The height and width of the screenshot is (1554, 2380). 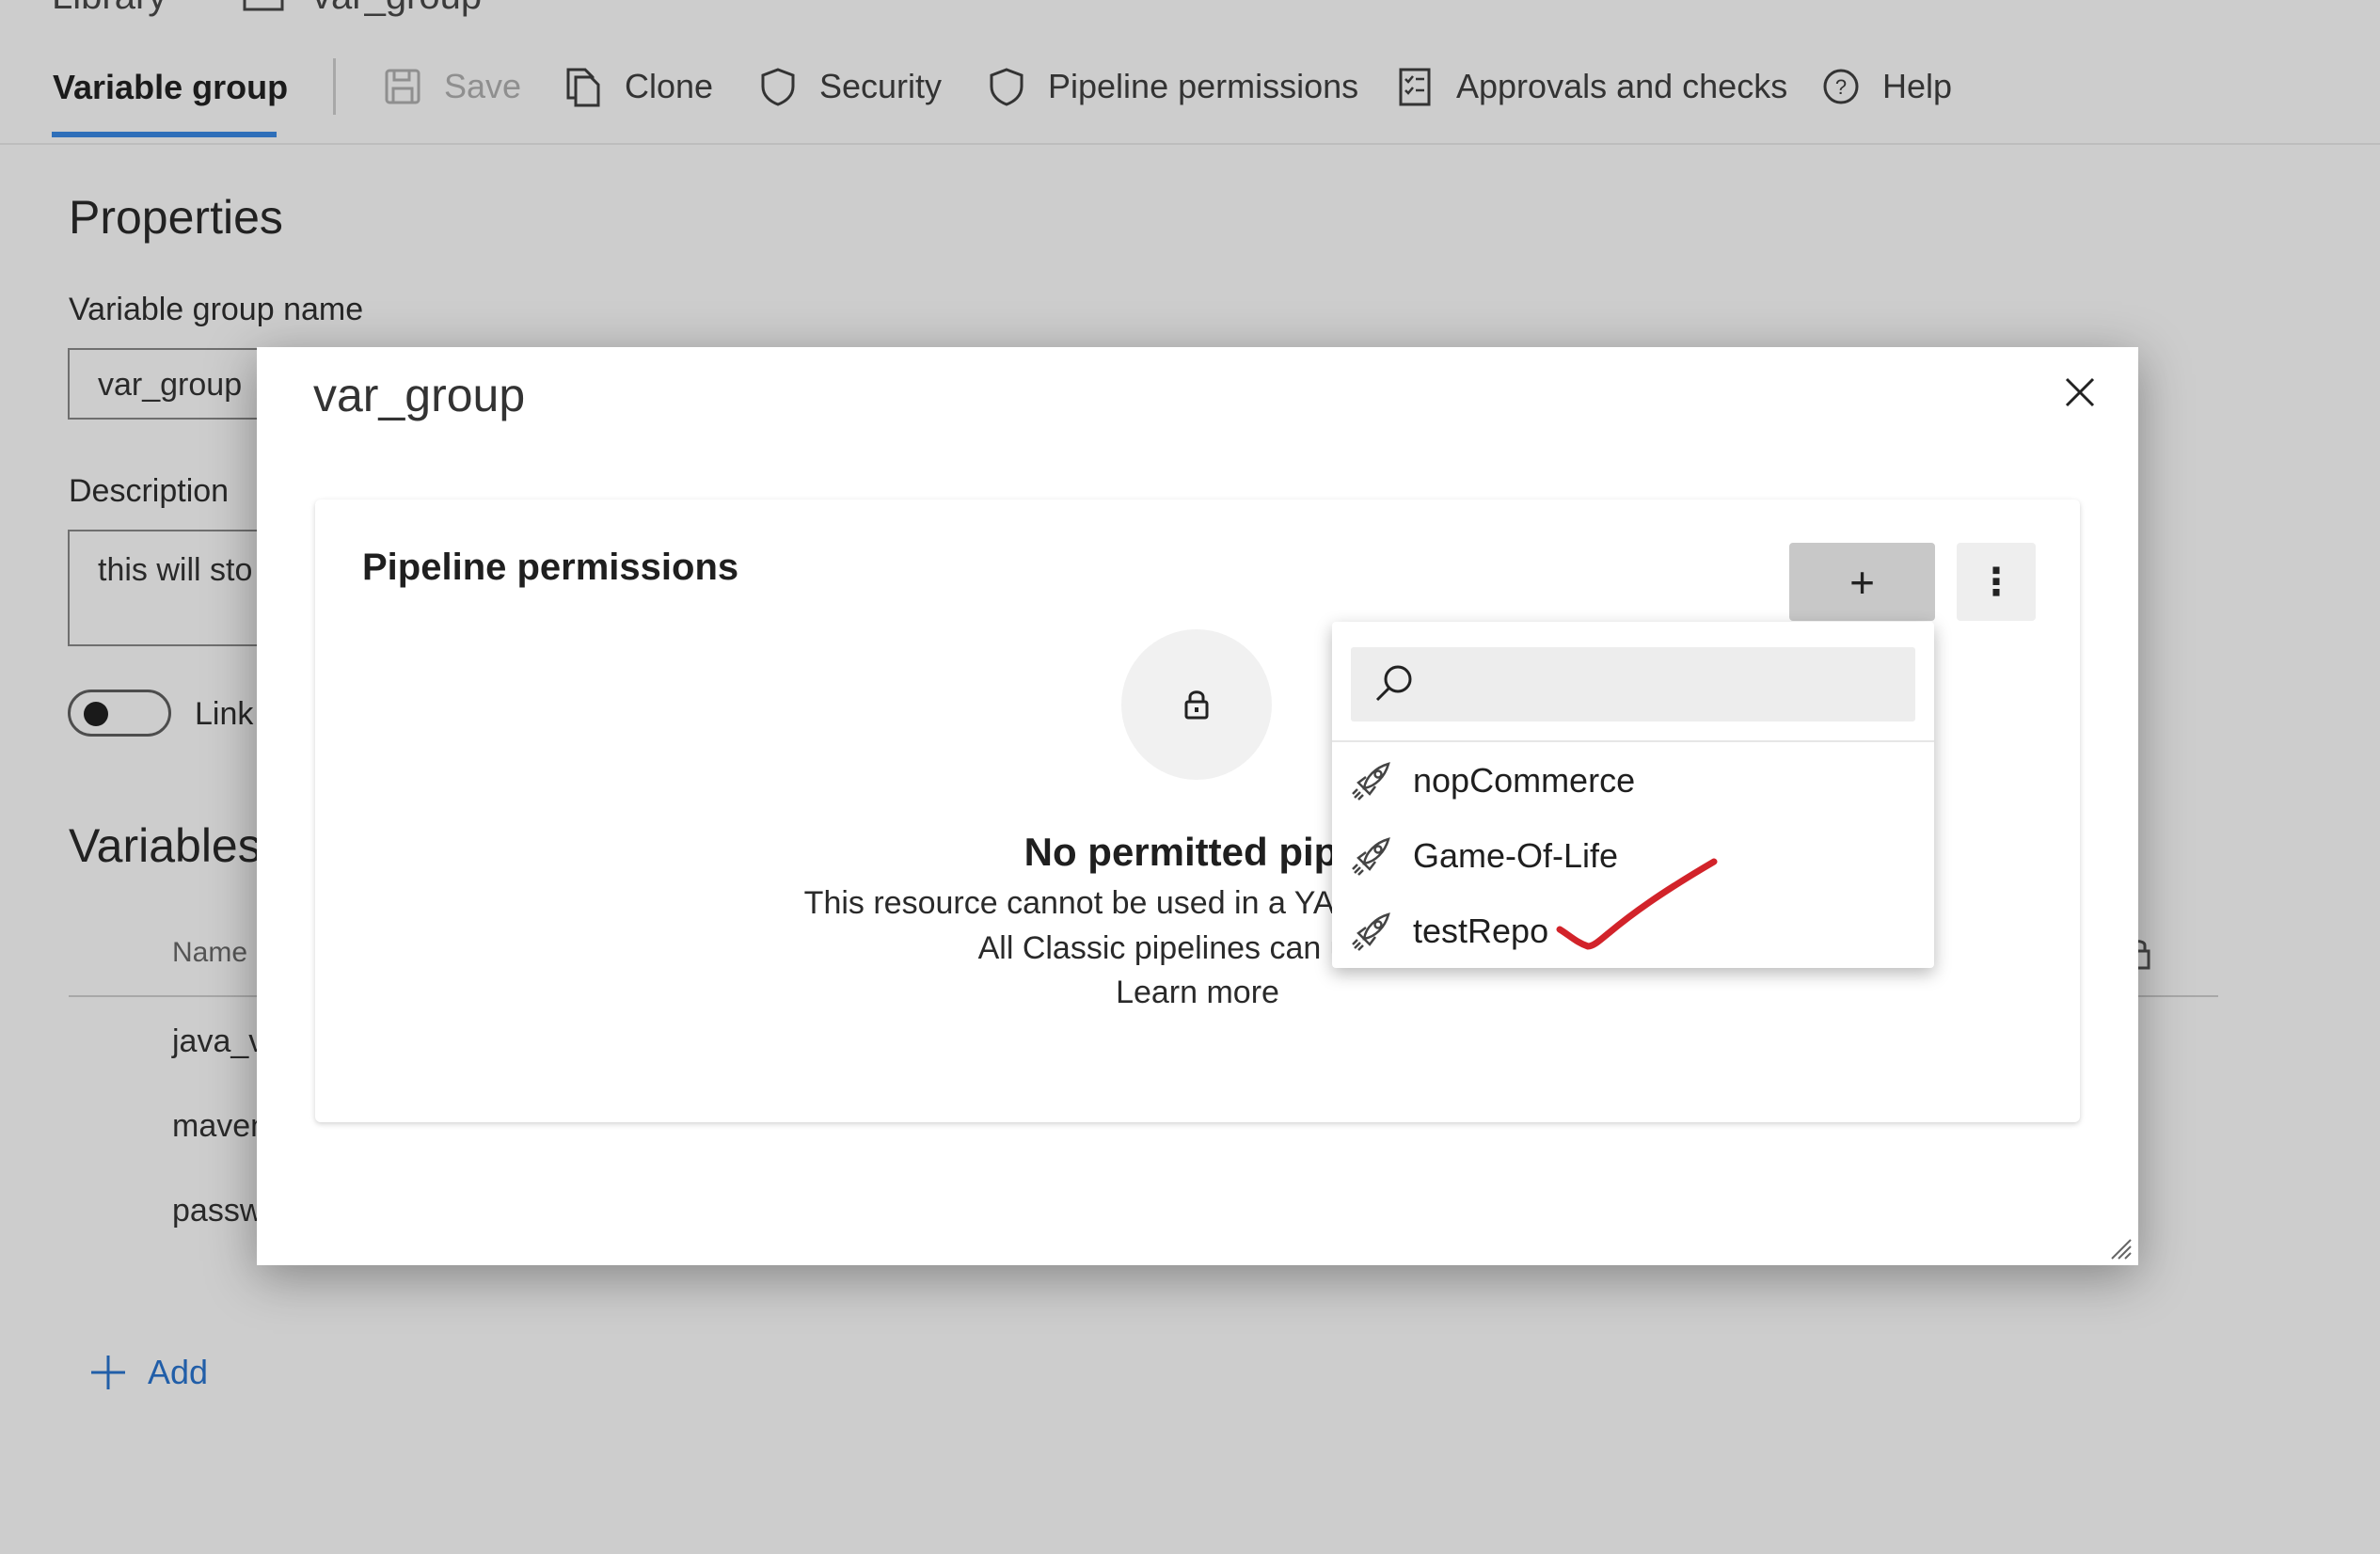 I want to click on variable-row-name: passw, so click(x=217, y=1211).